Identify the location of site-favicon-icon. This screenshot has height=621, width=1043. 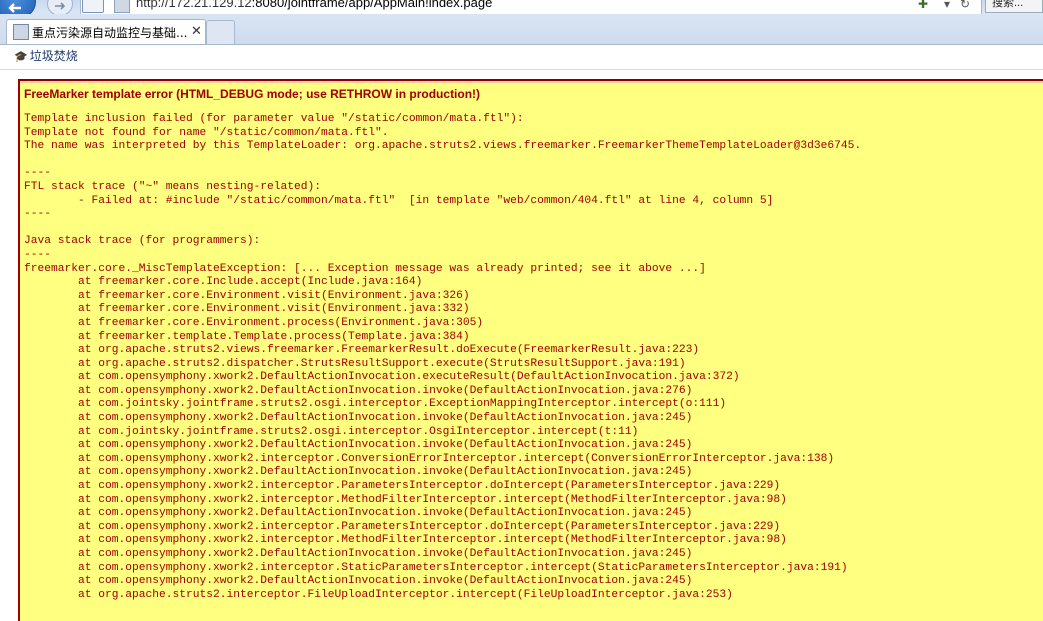
(122, 6).